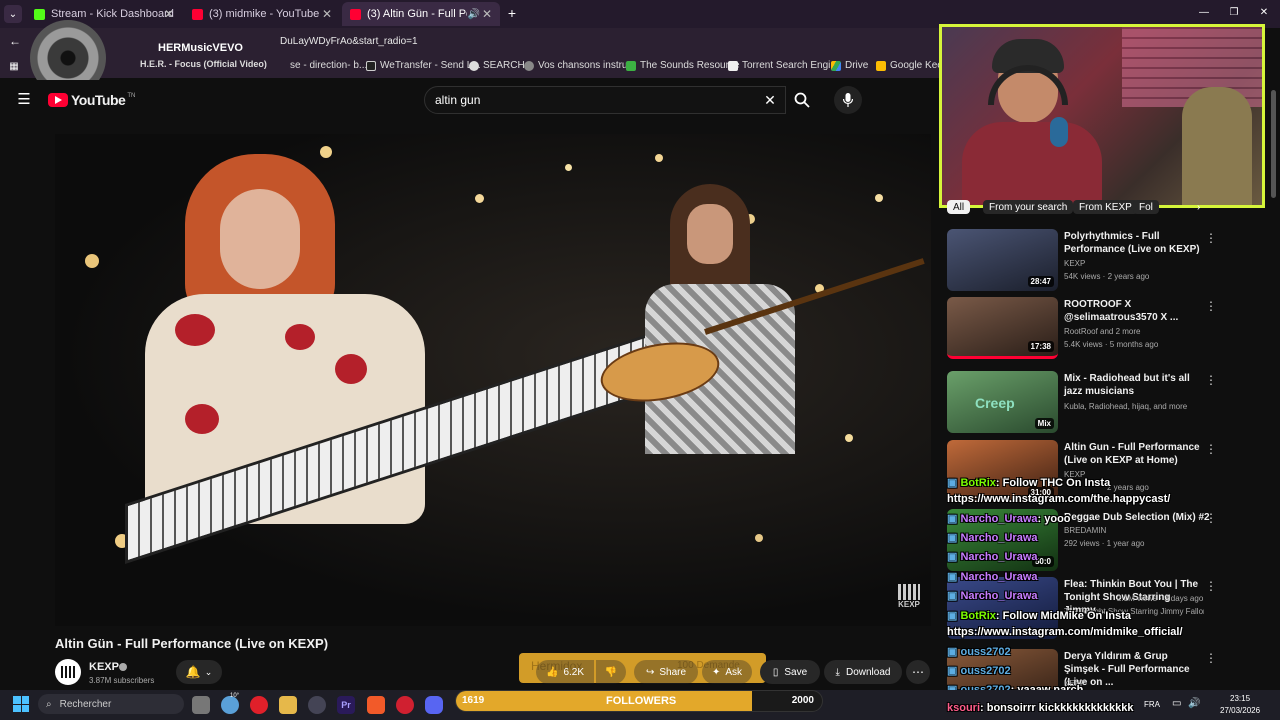 The height and width of the screenshot is (720, 1280). I want to click on youtube-play-icon, so click(58, 100).